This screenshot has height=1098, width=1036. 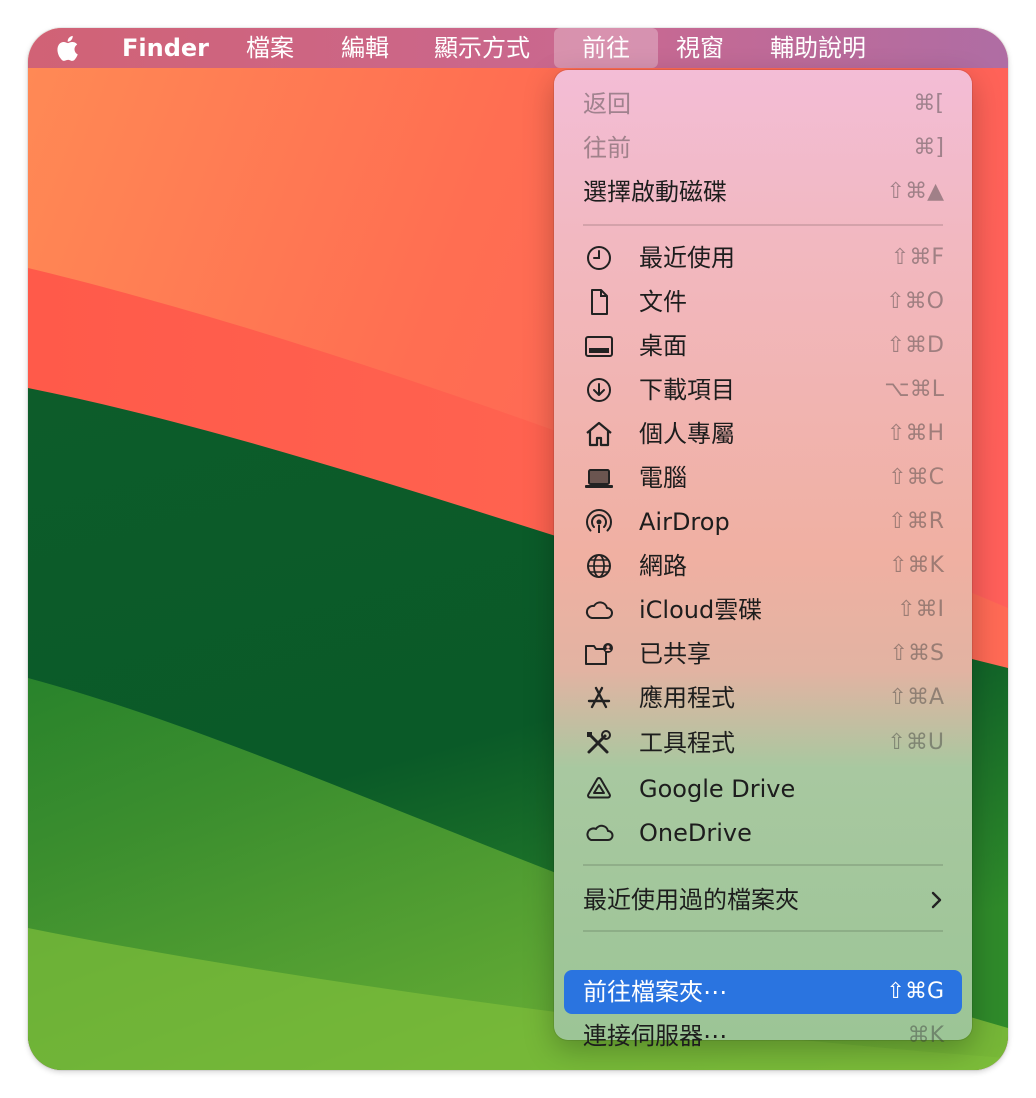 I want to click on menu-item-back: 返回 ⌘[, so click(x=763, y=104).